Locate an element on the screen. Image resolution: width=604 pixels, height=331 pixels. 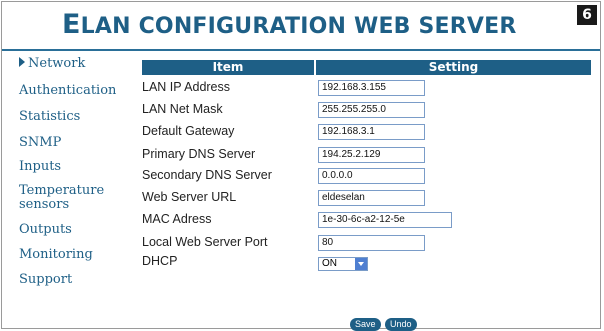
sidebar-item-label: Authentication is located at coordinates (68, 90).